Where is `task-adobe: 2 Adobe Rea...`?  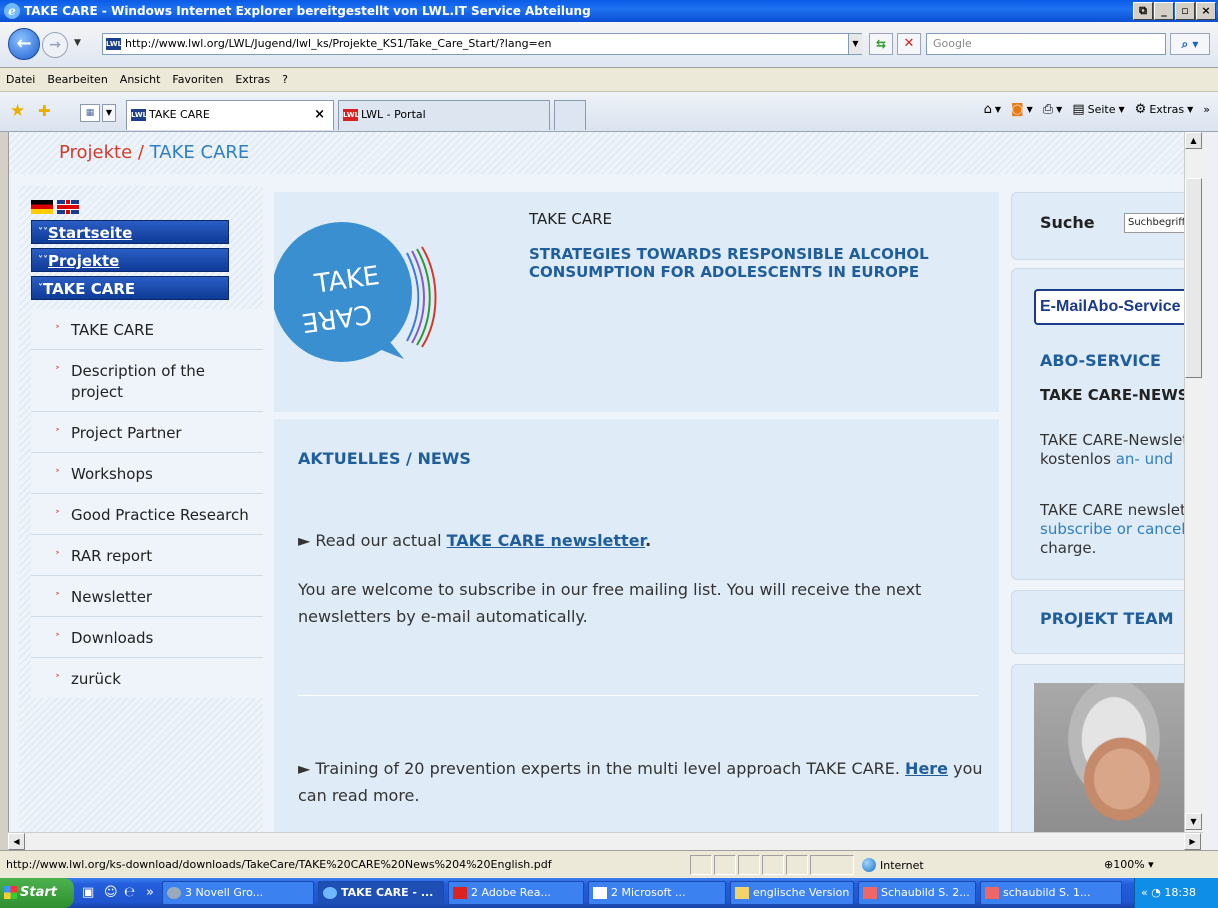 task-adobe: 2 Adobe Rea... is located at coordinates (516, 893).